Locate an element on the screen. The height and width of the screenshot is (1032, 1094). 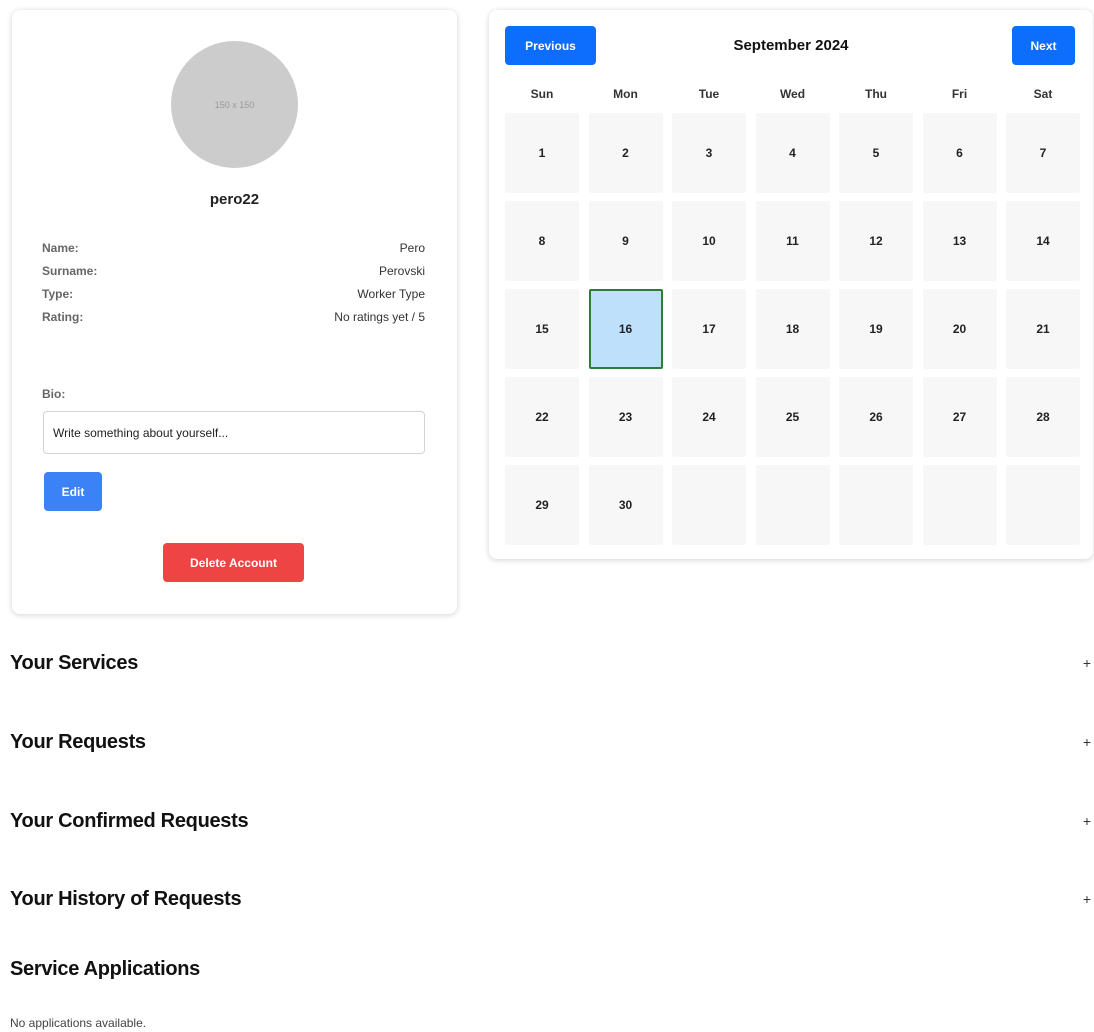
weekday-label: Wed is located at coordinates (792, 94).